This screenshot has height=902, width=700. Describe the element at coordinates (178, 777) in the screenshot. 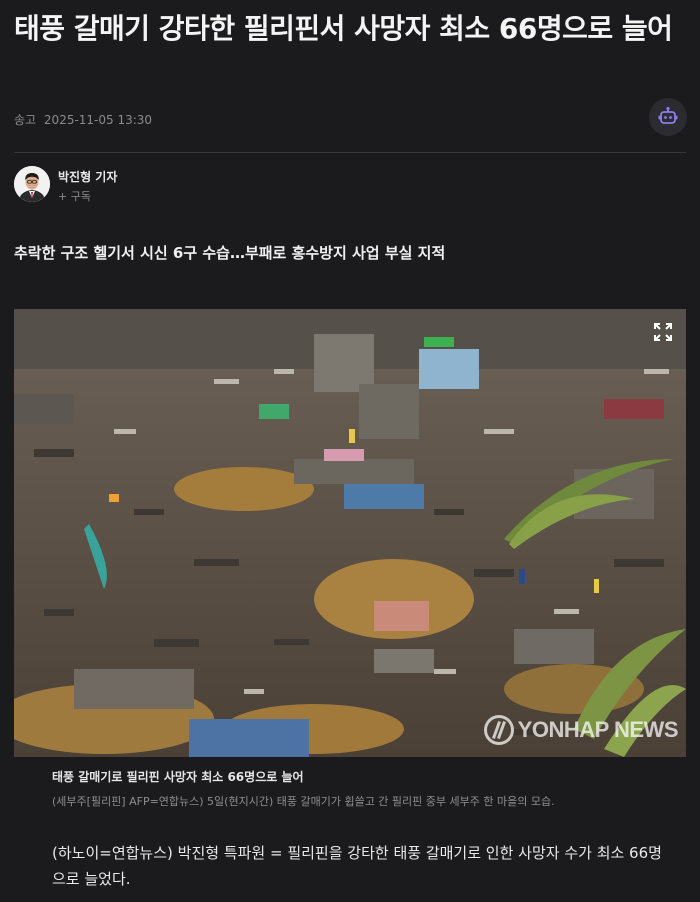

I see `photo-caption-title: 태풍 갈매기로 필리핀 사망자 최소 66명으로 늘어` at that location.